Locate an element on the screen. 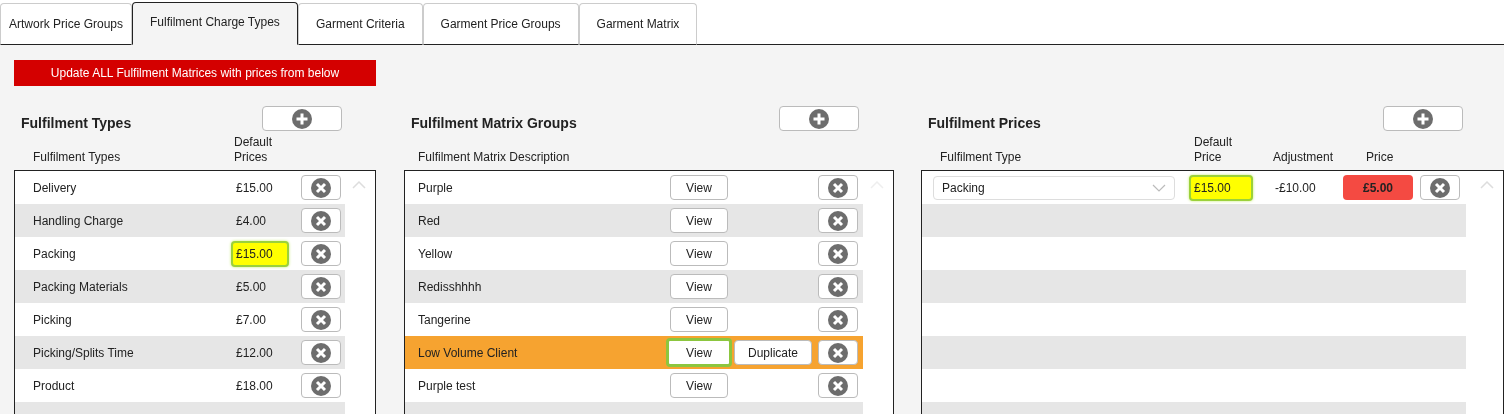 The width and height of the screenshot is (1504, 414). list-row: Picking/Splits Time £12.00 is located at coordinates (180, 352).